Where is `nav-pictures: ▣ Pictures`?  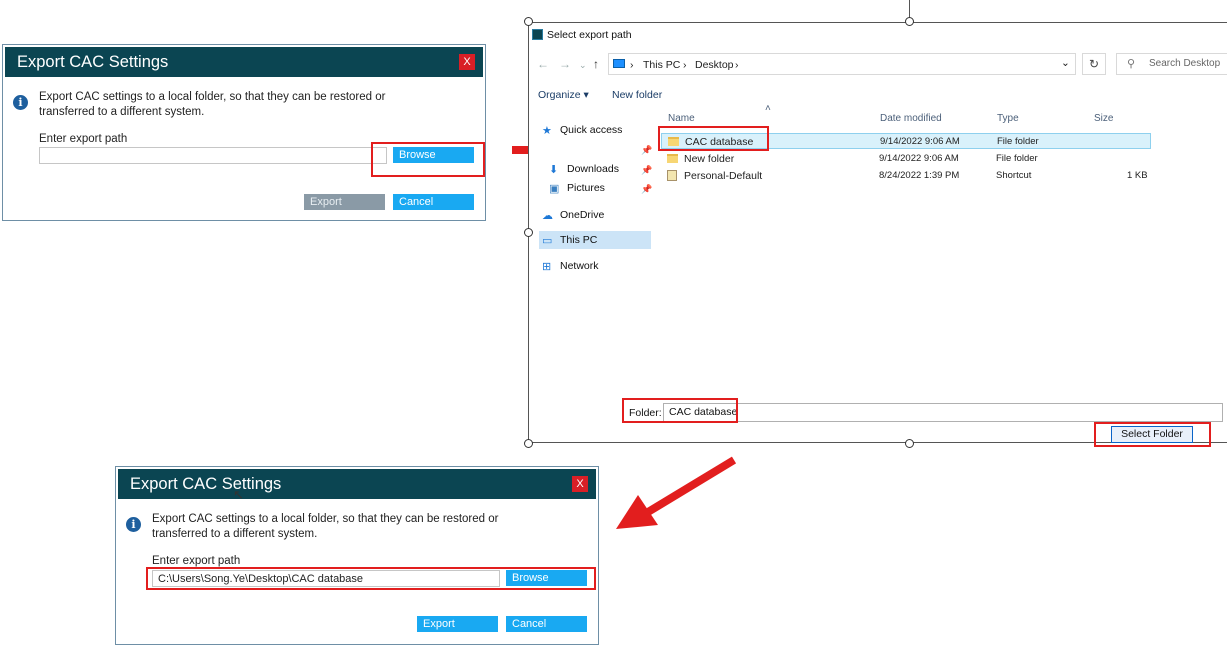
nav-pictures: ▣ Pictures is located at coordinates (577, 188).